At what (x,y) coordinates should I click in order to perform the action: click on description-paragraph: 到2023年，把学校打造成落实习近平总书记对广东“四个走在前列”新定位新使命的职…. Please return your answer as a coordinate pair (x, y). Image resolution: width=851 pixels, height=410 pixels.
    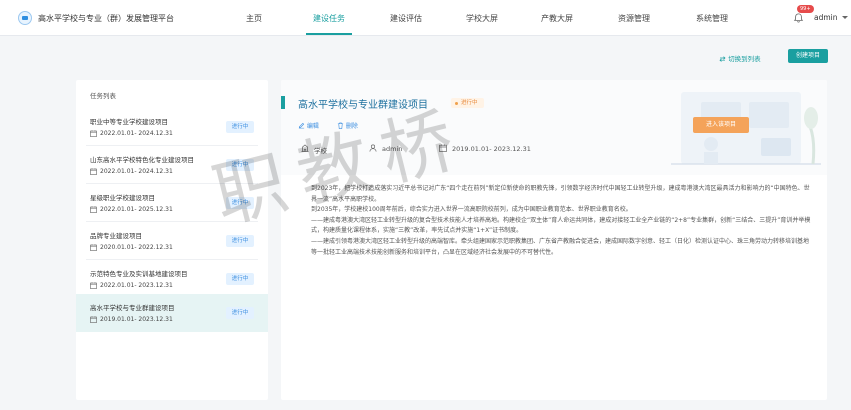
    Looking at the image, I should click on (560, 194).